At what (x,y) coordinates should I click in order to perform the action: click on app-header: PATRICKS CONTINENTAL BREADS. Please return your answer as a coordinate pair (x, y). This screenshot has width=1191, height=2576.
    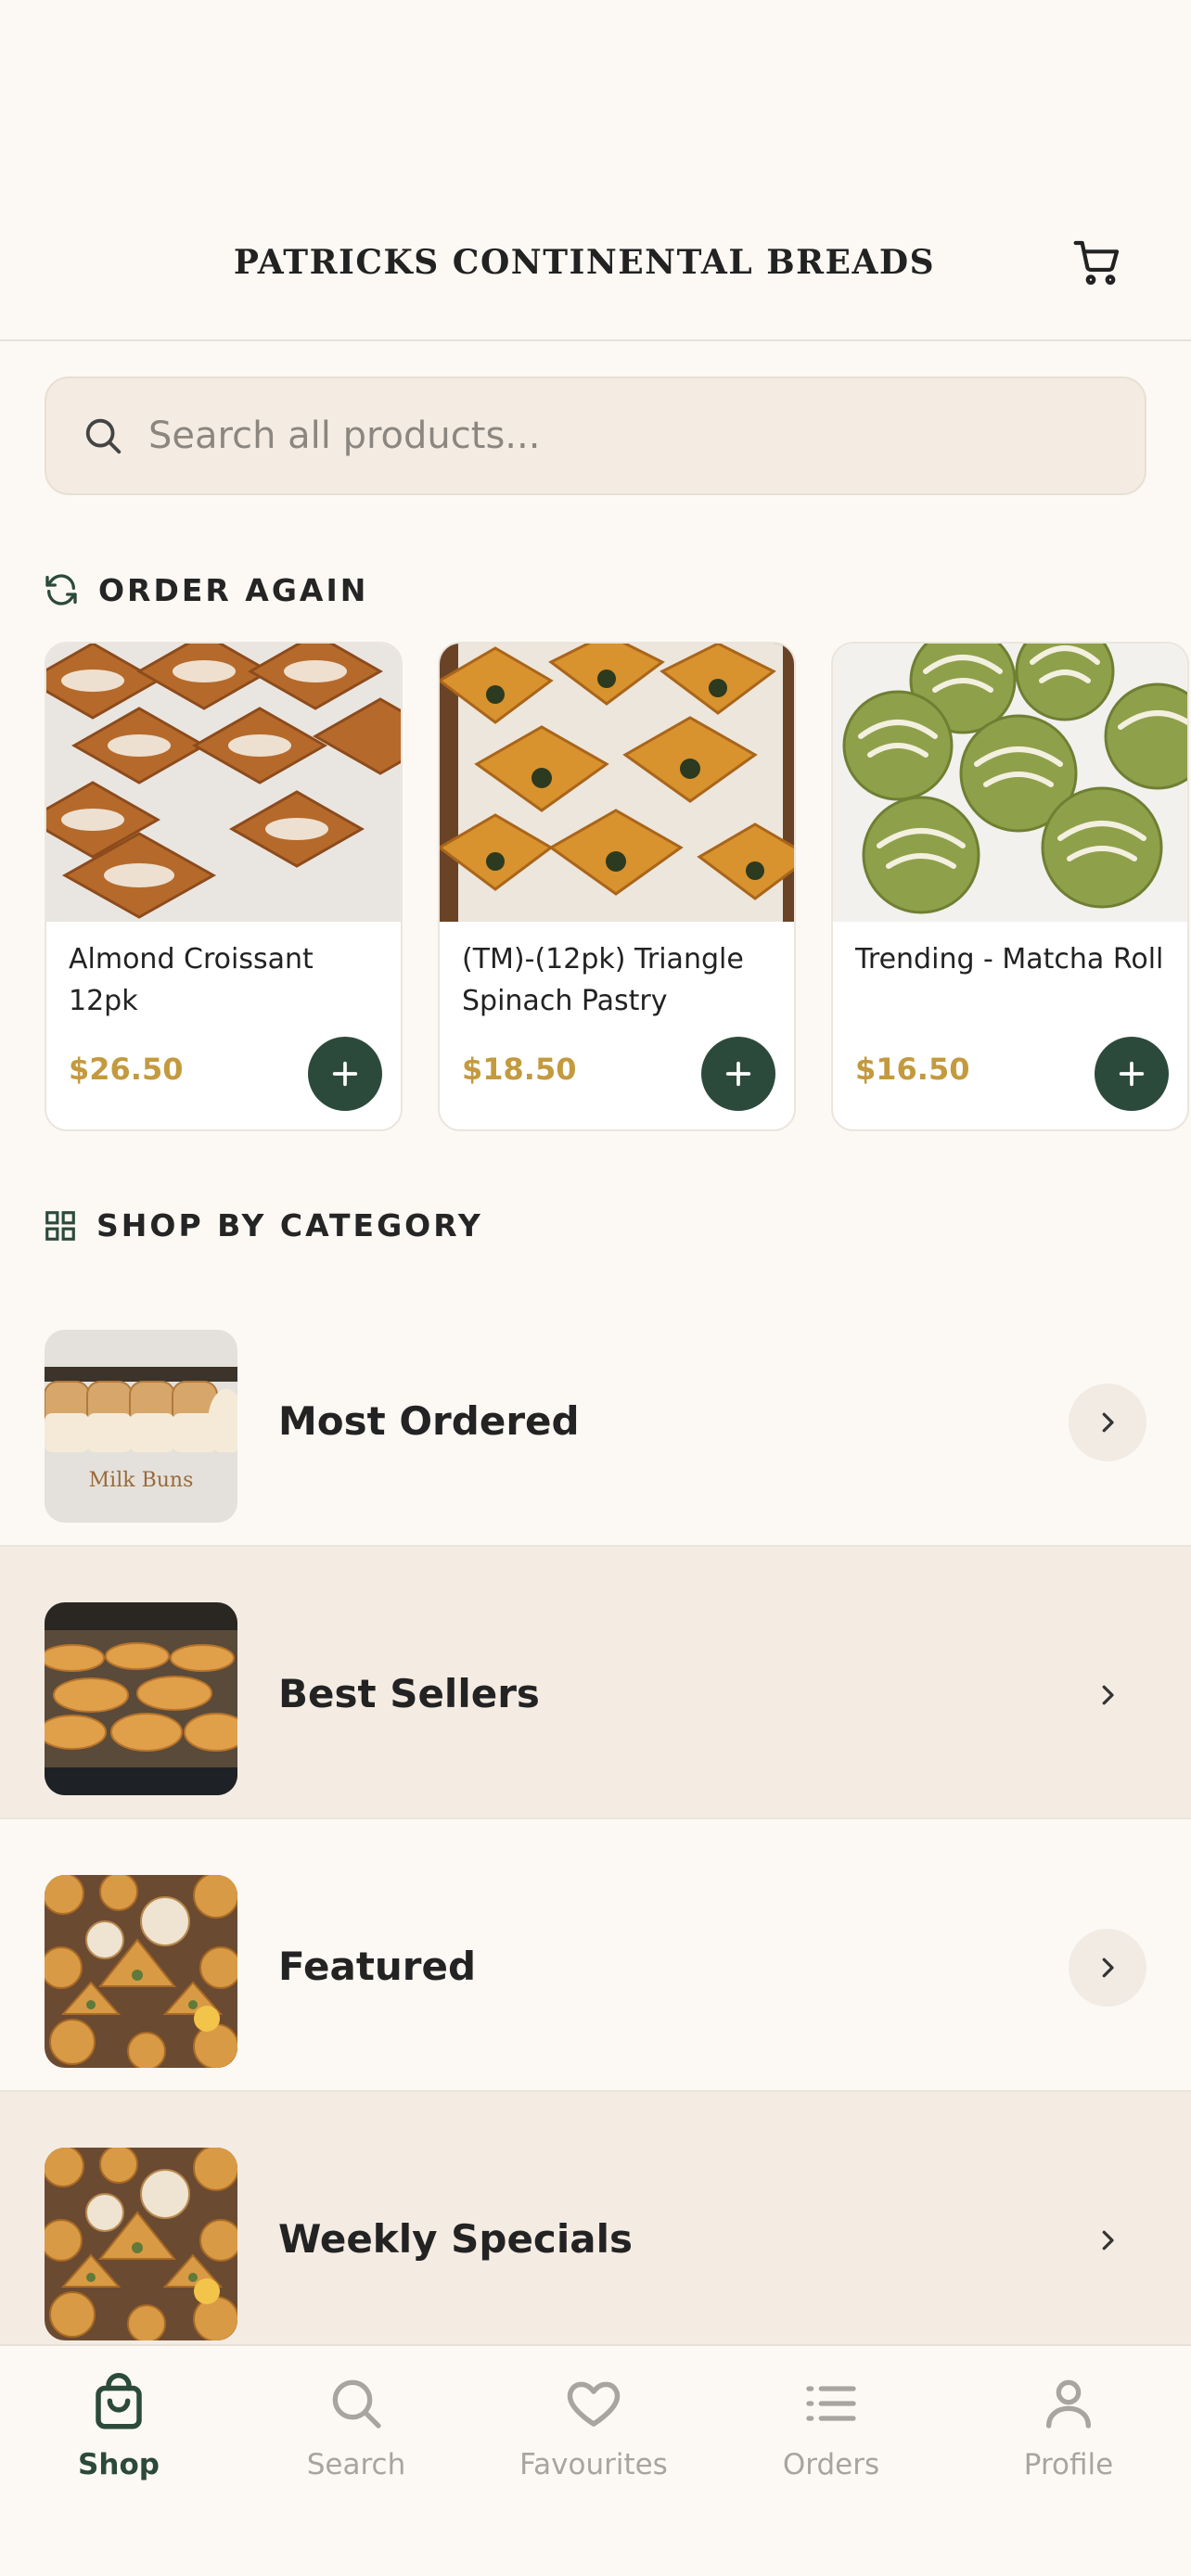
    Looking at the image, I should click on (595, 170).